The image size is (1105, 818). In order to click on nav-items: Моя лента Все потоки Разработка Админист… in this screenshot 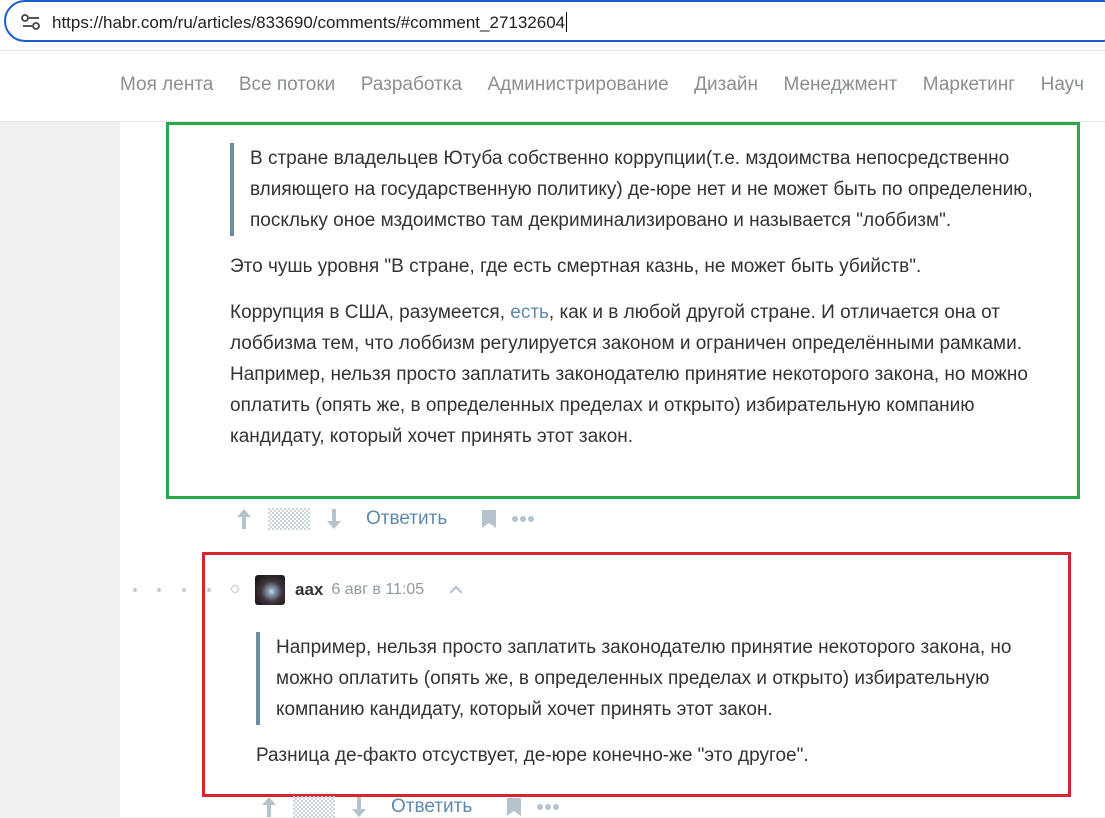, I will do `click(612, 85)`.